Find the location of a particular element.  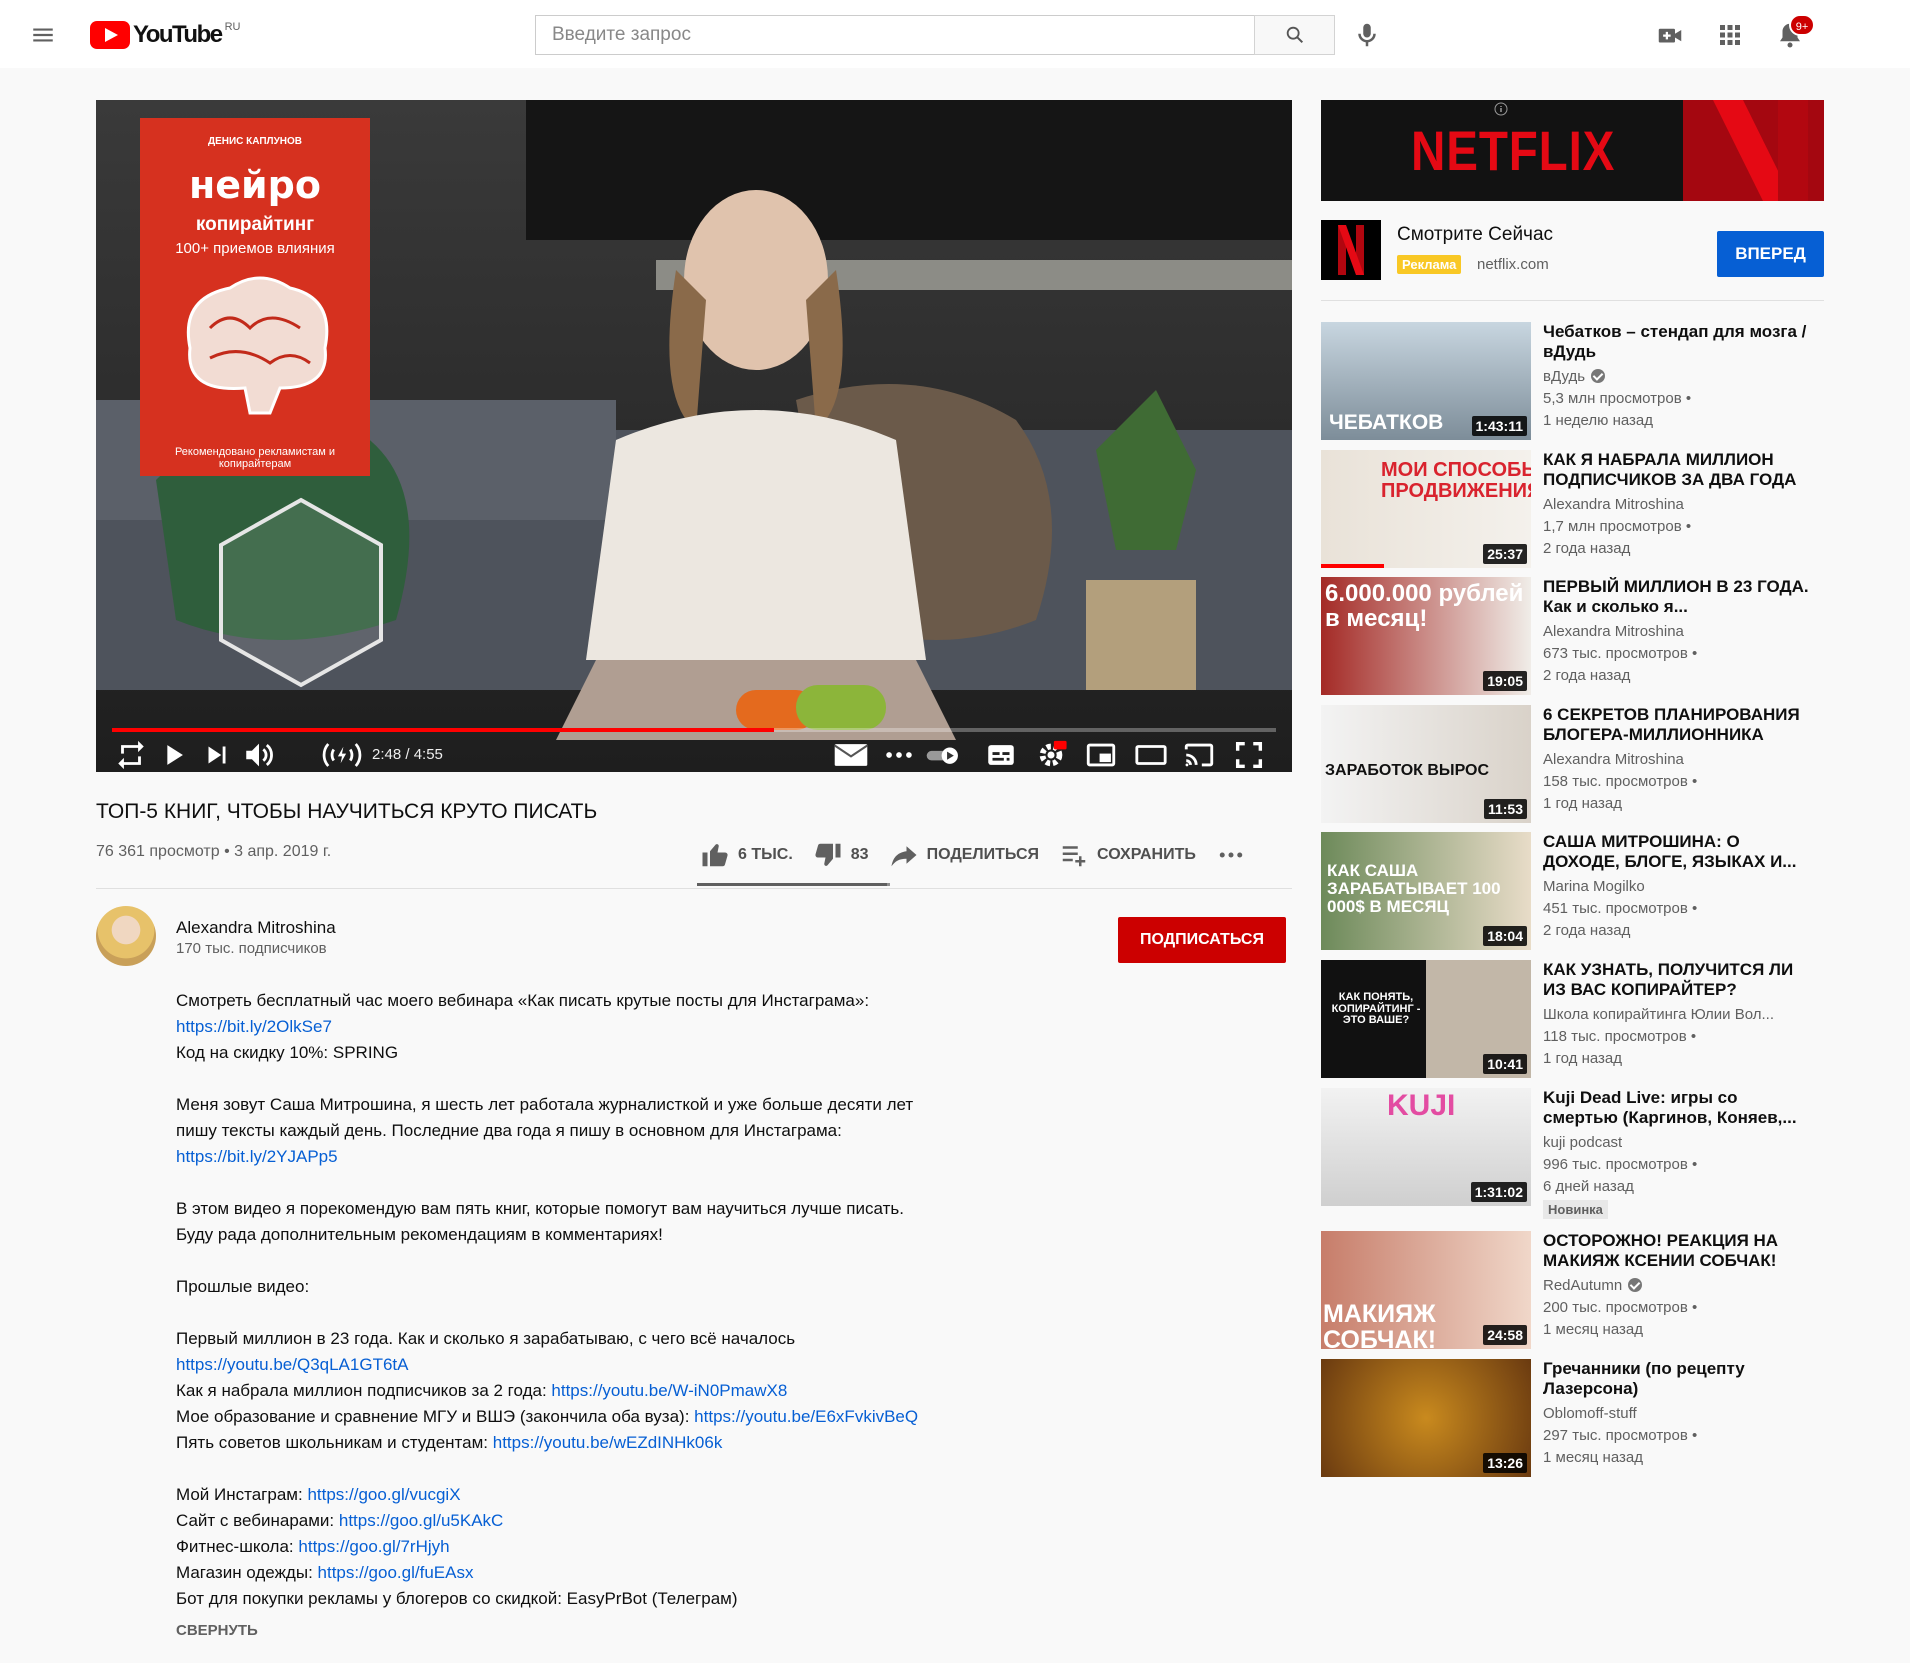

youtube-logo: YouTube RU is located at coordinates (165, 35).